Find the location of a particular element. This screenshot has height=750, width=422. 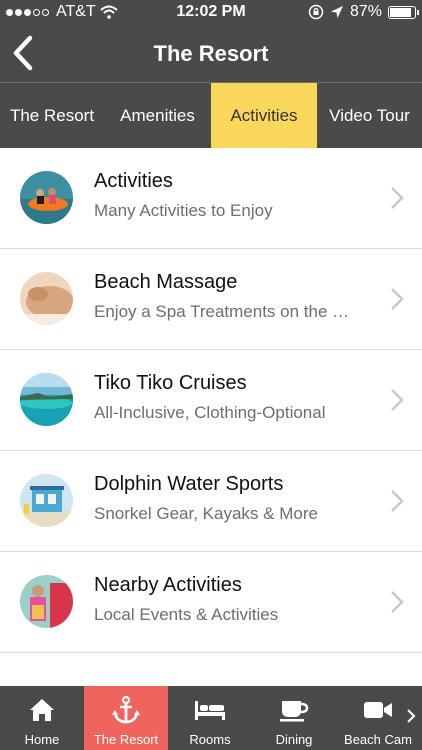

list-item-subtitle: Enjoy a Spa Treatments on the Beach is located at coordinates (224, 311).